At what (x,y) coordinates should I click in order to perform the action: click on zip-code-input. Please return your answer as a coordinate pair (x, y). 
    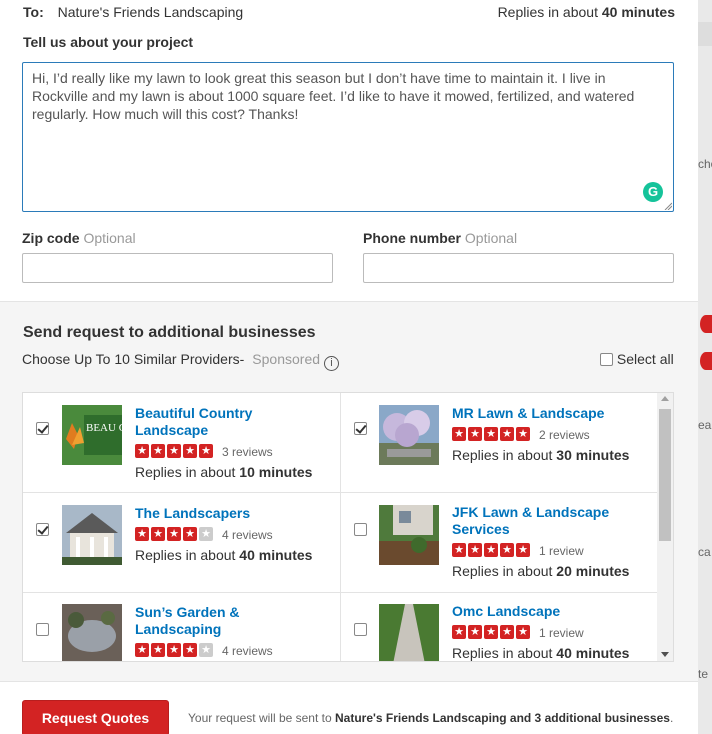
    Looking at the image, I should click on (177, 268).